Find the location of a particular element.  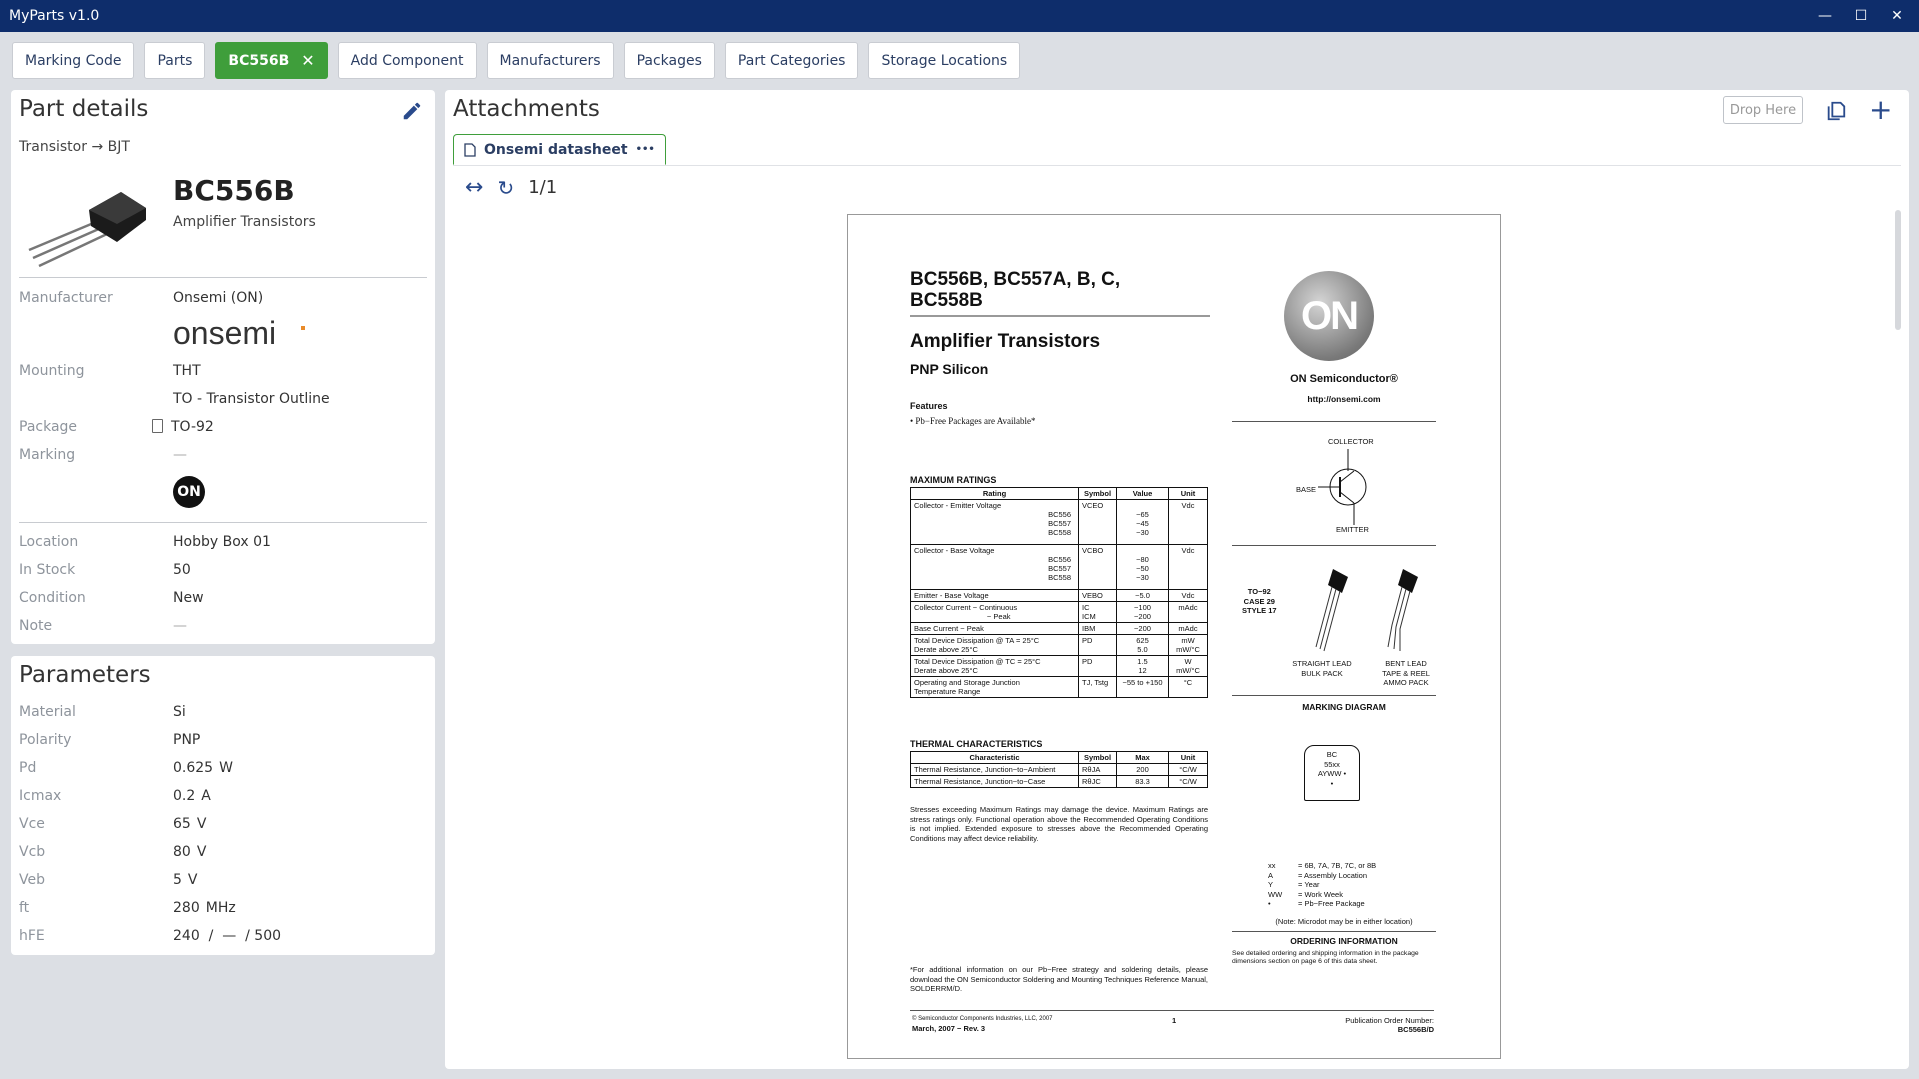

td: −65 −45 −30 is located at coordinates (1142, 522).